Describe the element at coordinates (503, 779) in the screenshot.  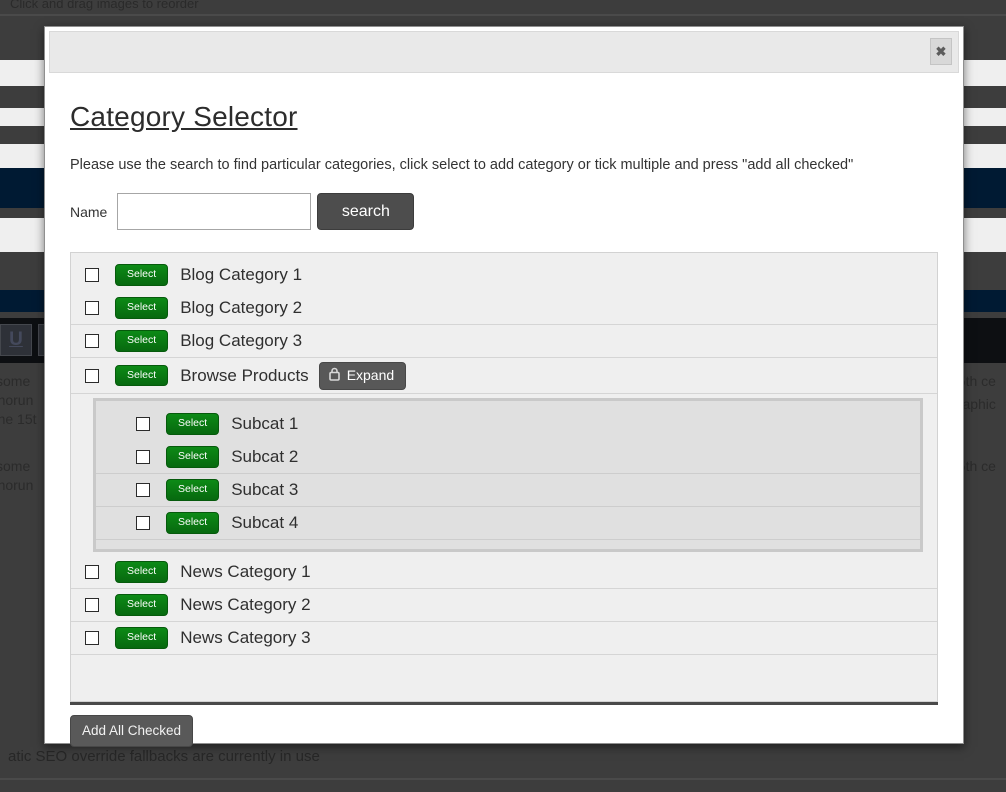
I see `backdrop-footer-divider` at that location.